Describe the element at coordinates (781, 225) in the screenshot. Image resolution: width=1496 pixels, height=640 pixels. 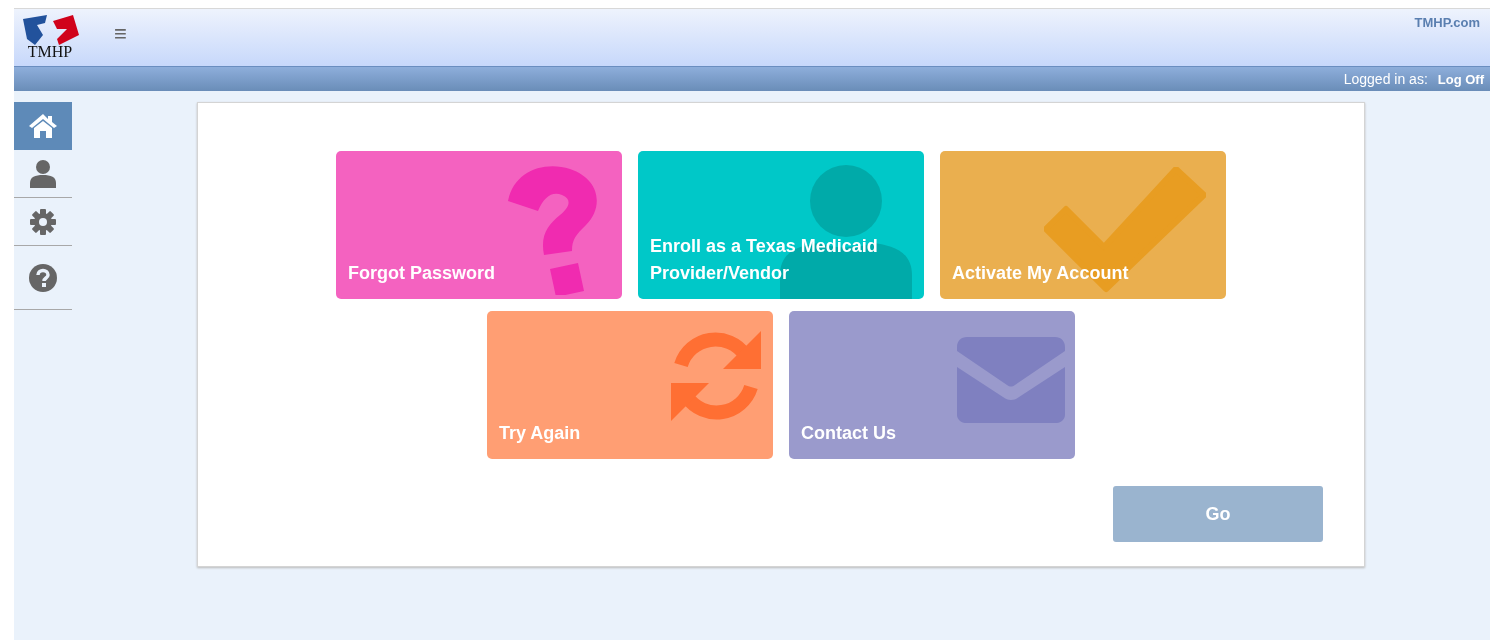
I see `menu-tile: Enroll as a Texas Medicaid Provider/Vendor` at that location.